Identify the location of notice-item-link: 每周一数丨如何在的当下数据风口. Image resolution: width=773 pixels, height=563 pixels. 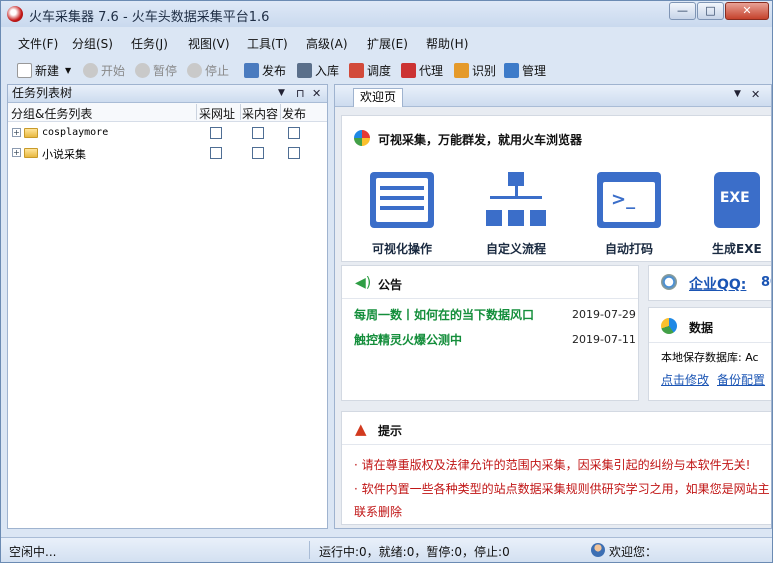
(444, 314).